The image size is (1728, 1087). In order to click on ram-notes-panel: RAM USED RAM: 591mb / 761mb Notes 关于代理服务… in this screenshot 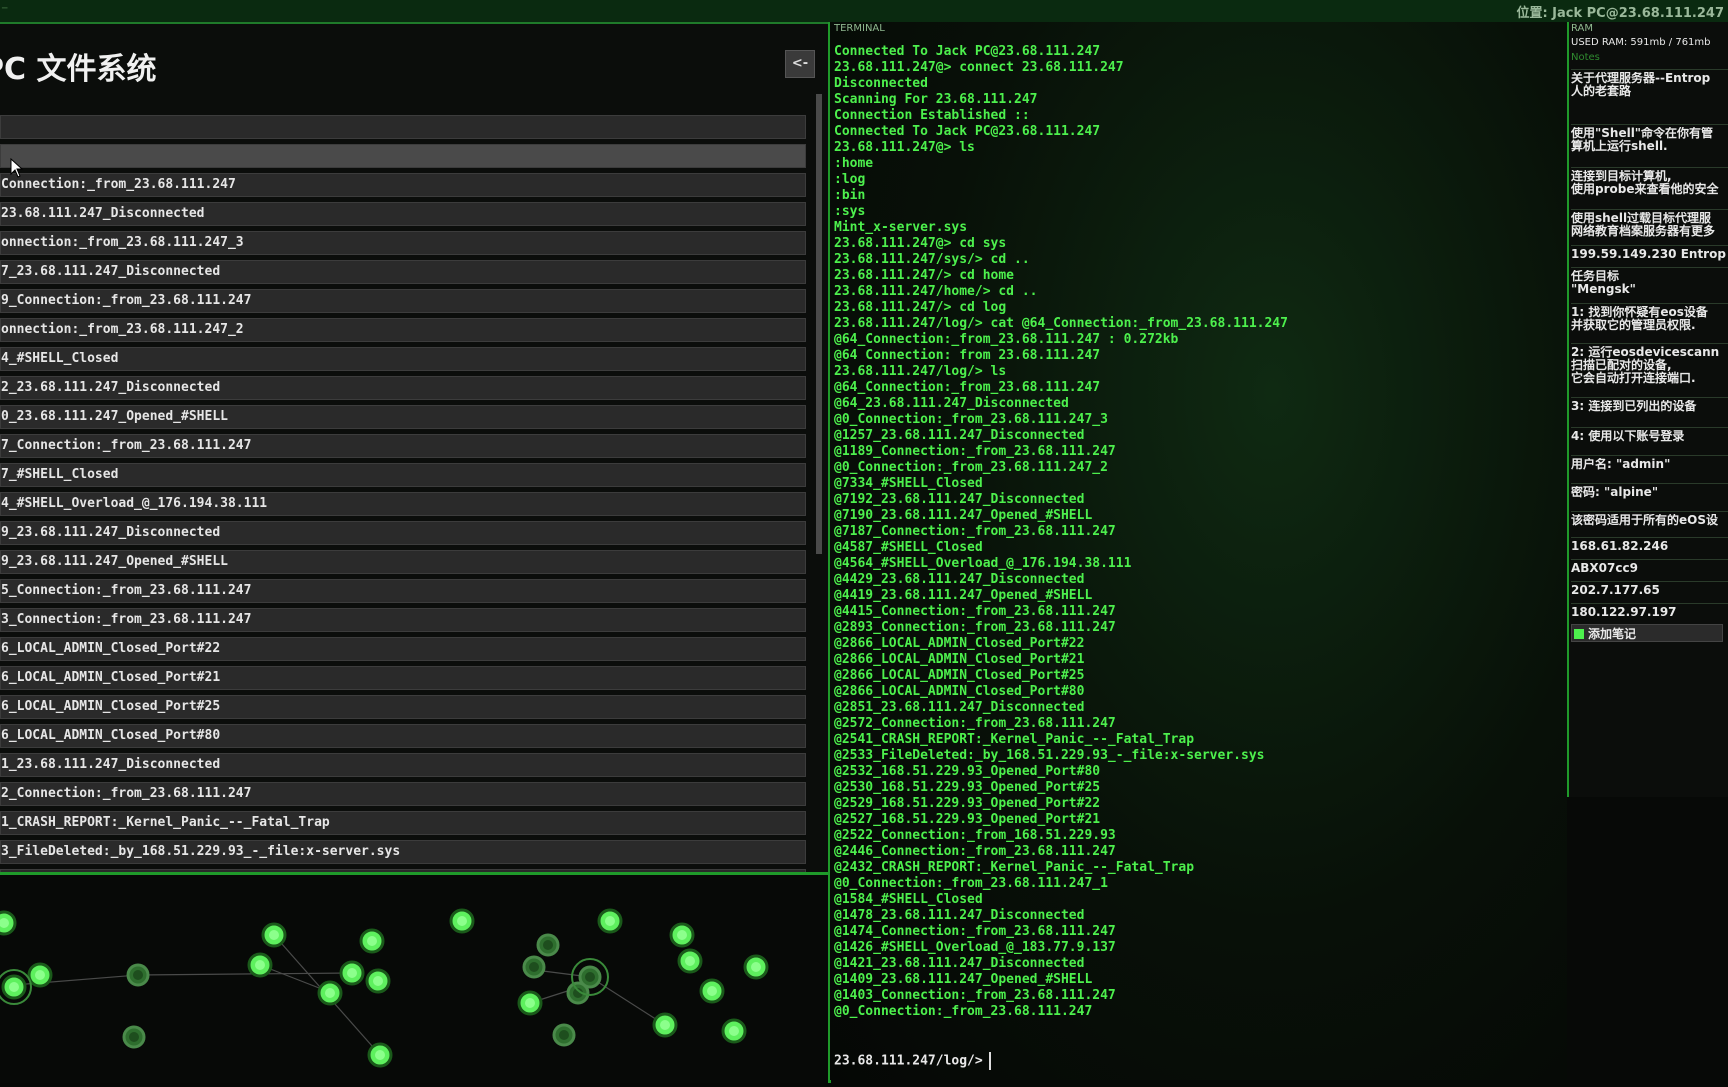, I will do `click(1647, 410)`.